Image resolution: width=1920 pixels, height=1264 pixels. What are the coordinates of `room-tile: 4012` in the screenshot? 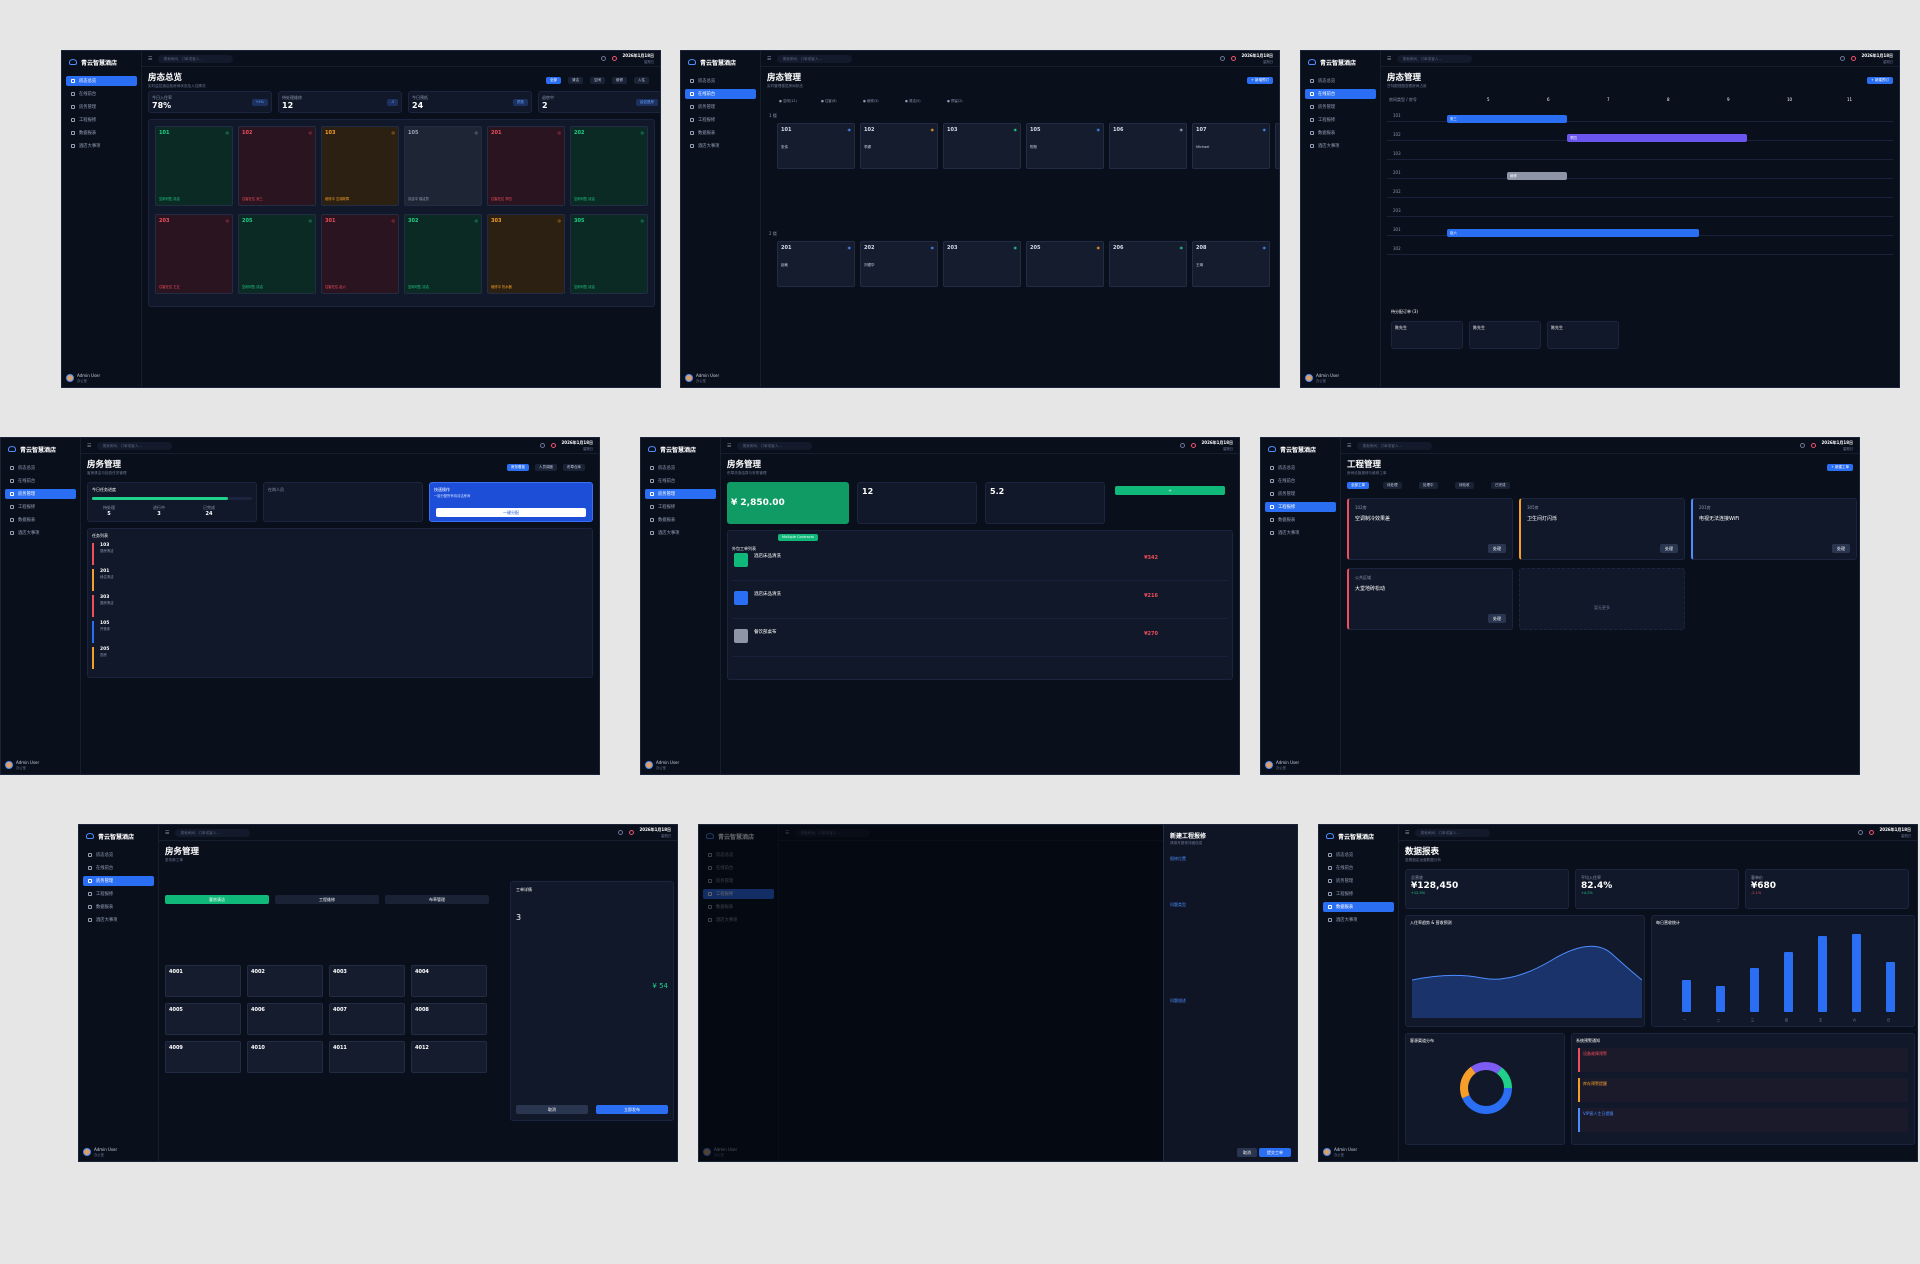 It's located at (449, 1057).